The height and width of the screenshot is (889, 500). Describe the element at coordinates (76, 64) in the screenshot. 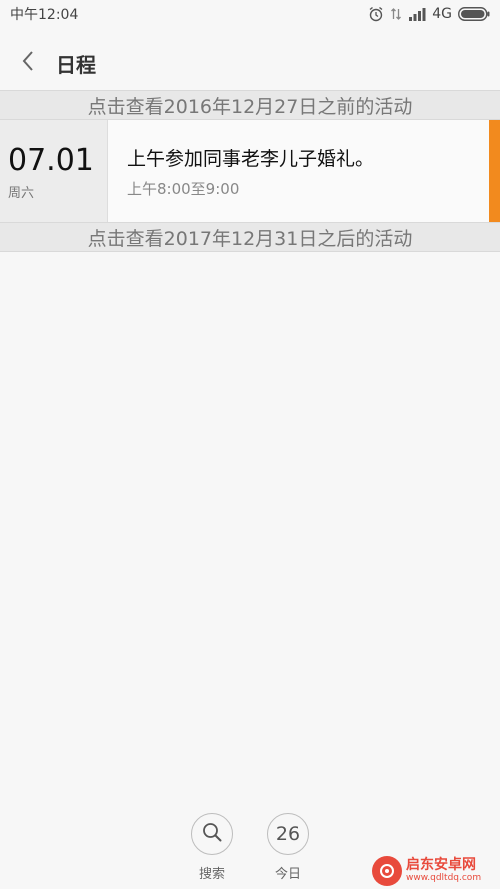

I see `page-title: 日程` at that location.